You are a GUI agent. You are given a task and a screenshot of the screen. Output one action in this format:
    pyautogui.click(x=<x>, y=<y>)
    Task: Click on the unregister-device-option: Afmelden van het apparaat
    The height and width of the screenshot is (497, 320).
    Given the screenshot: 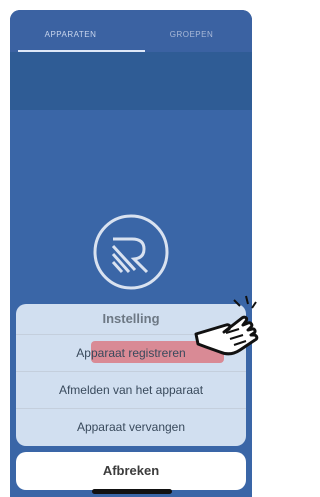 What is the action you would take?
    pyautogui.click(x=131, y=390)
    